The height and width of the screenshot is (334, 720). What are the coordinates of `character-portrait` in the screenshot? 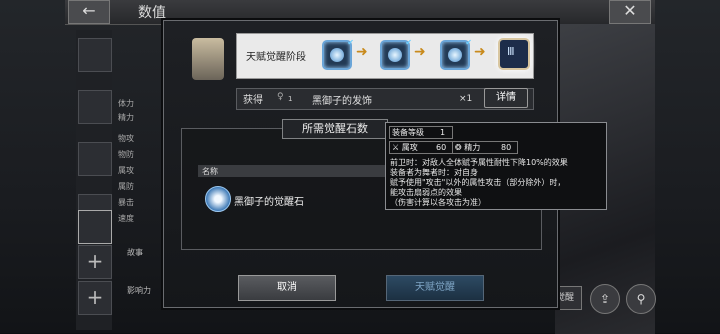 It's located at (208, 59).